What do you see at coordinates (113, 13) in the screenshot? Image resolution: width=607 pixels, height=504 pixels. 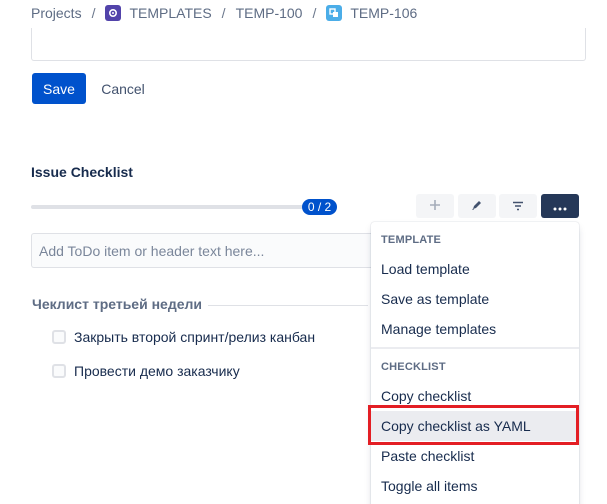 I see `project-icon` at bounding box center [113, 13].